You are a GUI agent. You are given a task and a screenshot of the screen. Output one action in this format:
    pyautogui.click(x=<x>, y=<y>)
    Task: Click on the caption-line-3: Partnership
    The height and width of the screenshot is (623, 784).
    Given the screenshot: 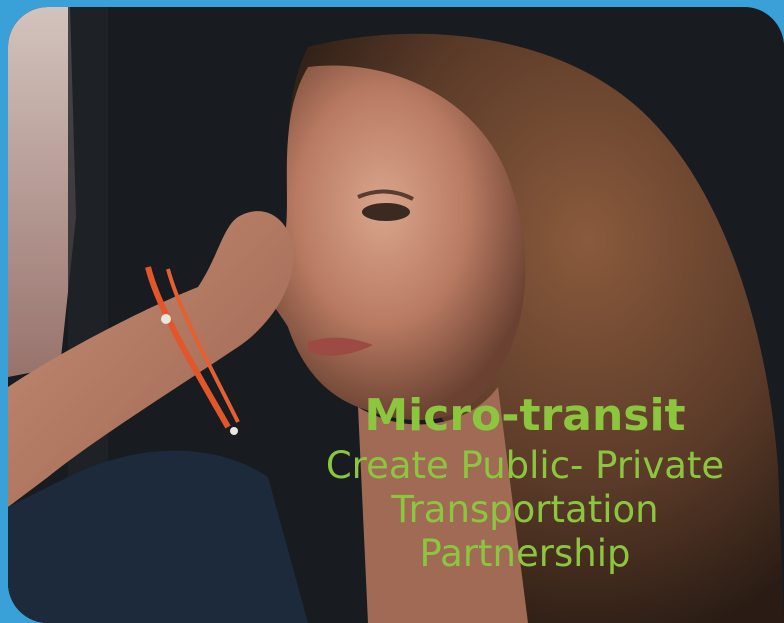 What is the action you would take?
    pyautogui.click(x=525, y=553)
    